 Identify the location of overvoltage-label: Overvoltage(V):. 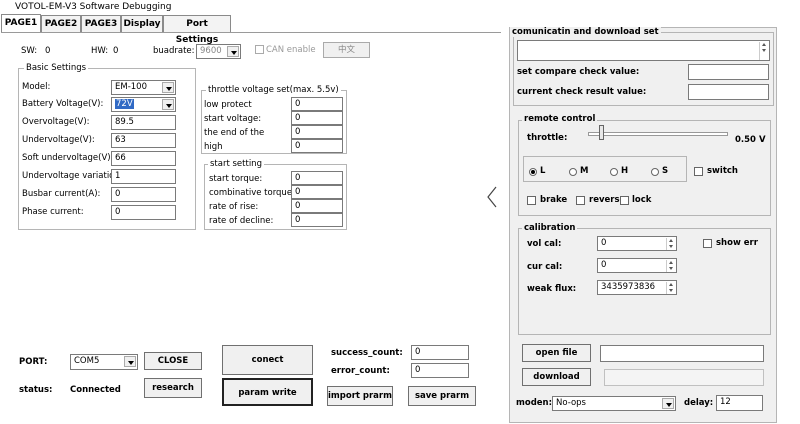
(56, 122).